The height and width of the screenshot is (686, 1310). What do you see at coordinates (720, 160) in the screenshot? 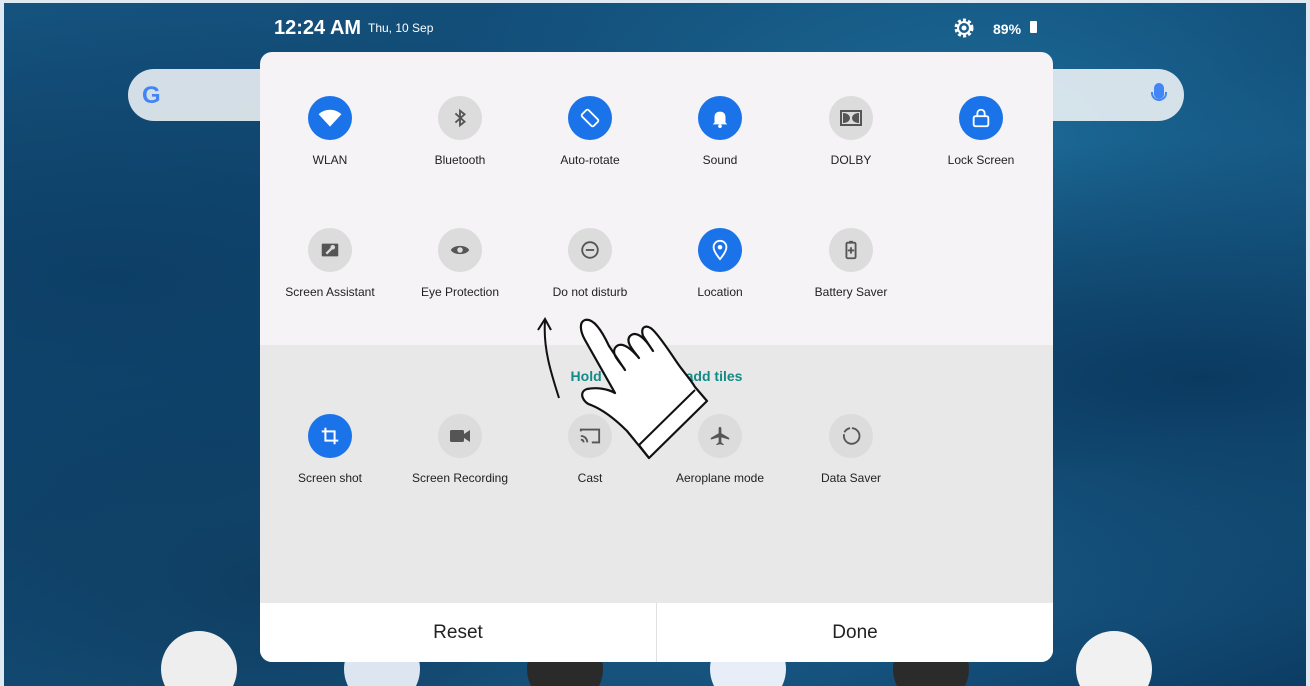
I see `tile-label: Sound` at bounding box center [720, 160].